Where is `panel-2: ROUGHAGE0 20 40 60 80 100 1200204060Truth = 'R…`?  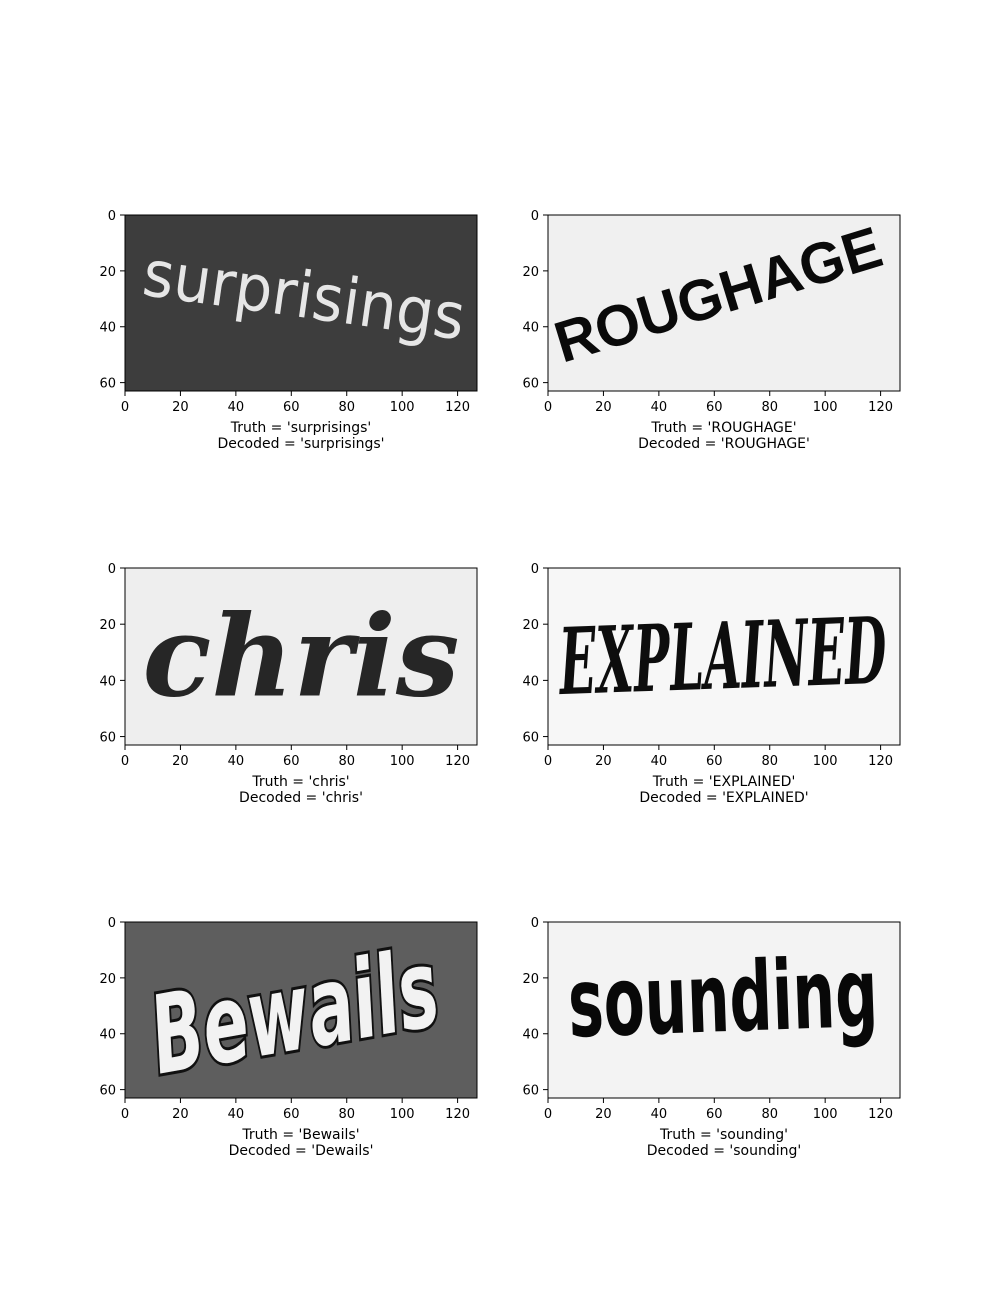 panel-2: ROUGHAGE0 20 40 60 80 100 1200204060Truth = 'R… is located at coordinates (711, 330).